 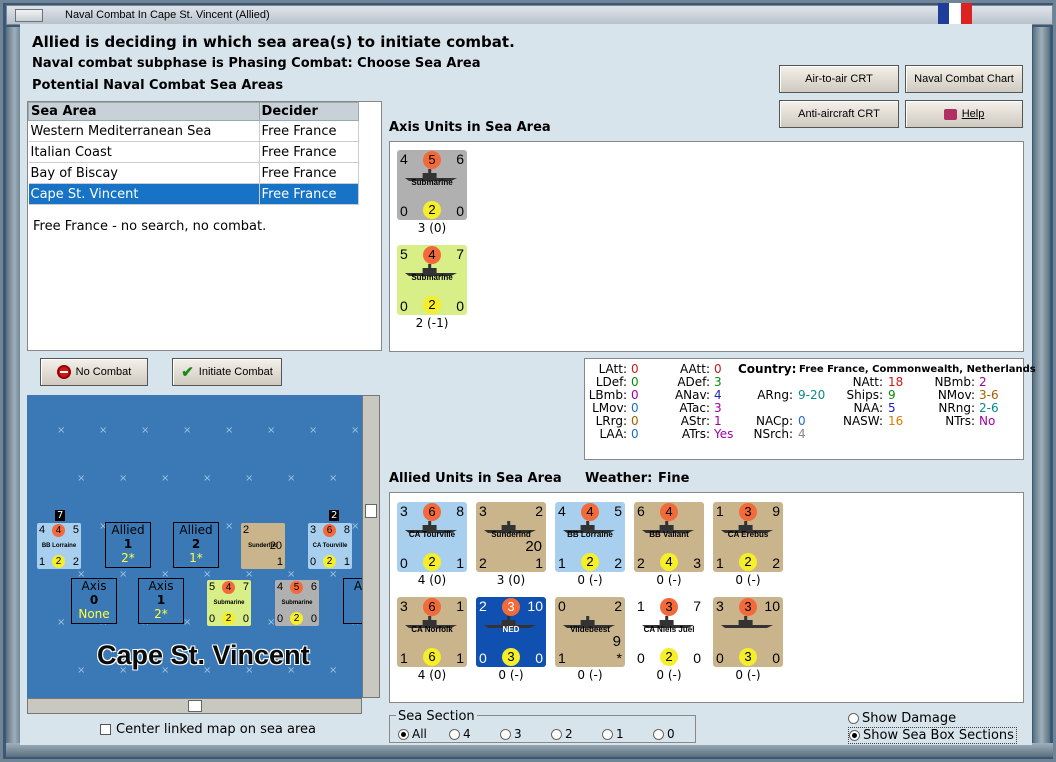 I want to click on unit-counter: 3 2 20 Sunderlnd 2 1, so click(x=511, y=537).